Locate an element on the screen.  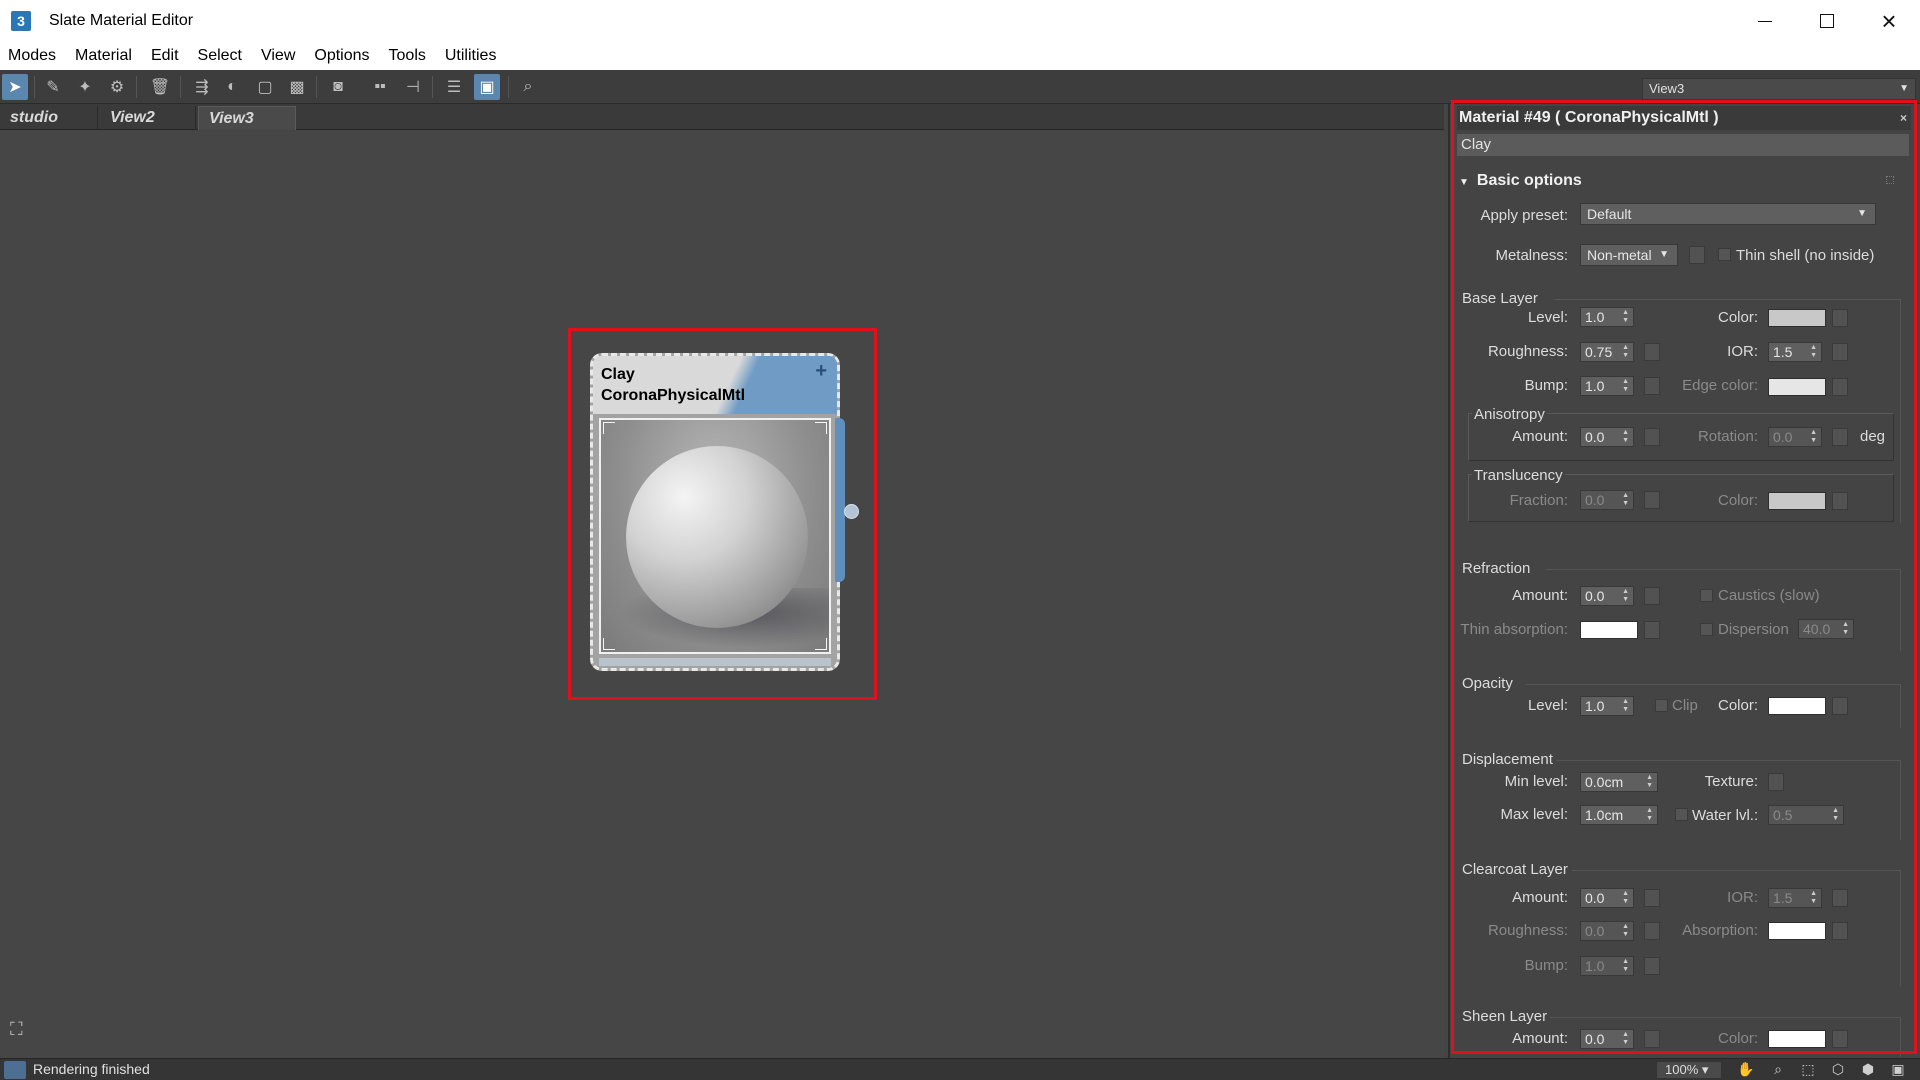
maximize-button is located at coordinates (1827, 21).